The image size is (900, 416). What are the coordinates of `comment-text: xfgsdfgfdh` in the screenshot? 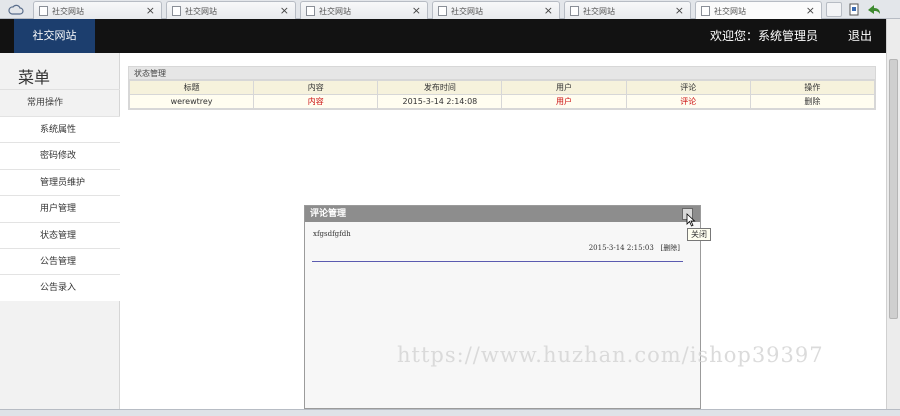 It's located at (332, 234).